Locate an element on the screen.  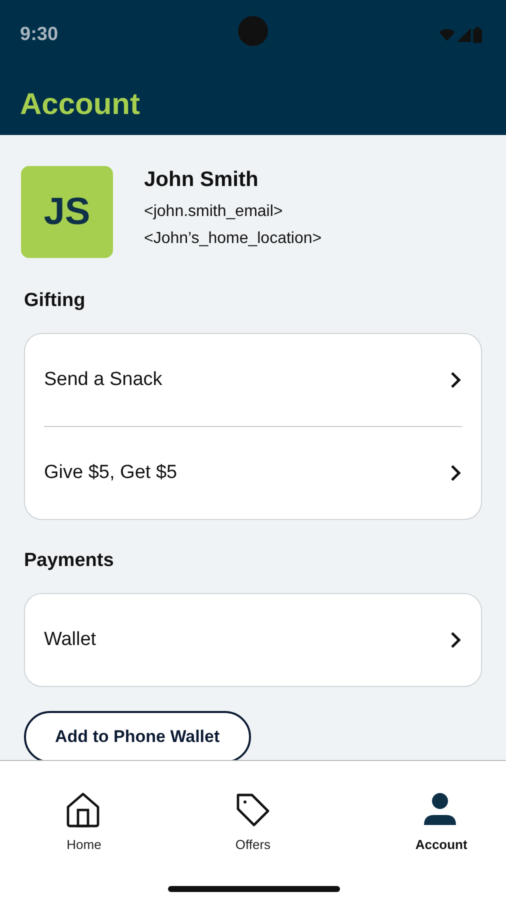
menu-row: Wallet is located at coordinates (253, 640).